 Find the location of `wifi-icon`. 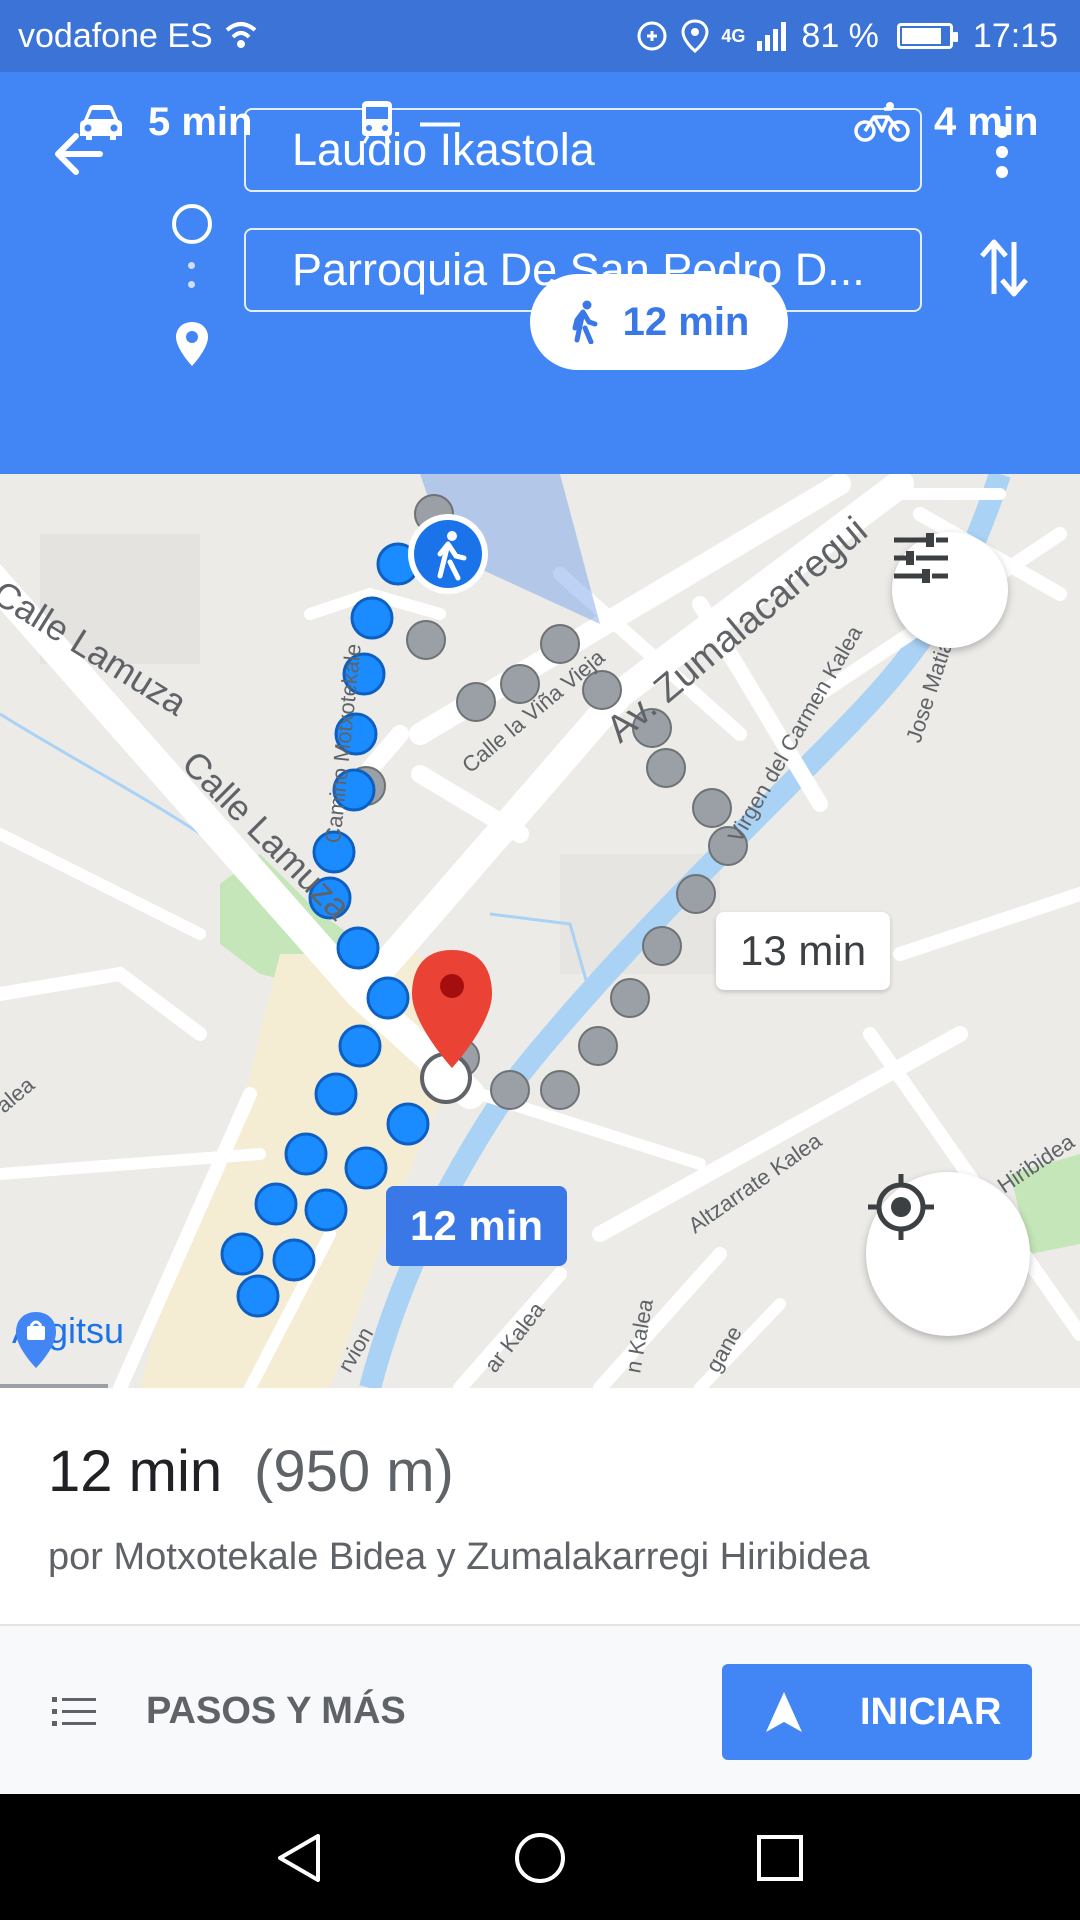

wifi-icon is located at coordinates (241, 35).